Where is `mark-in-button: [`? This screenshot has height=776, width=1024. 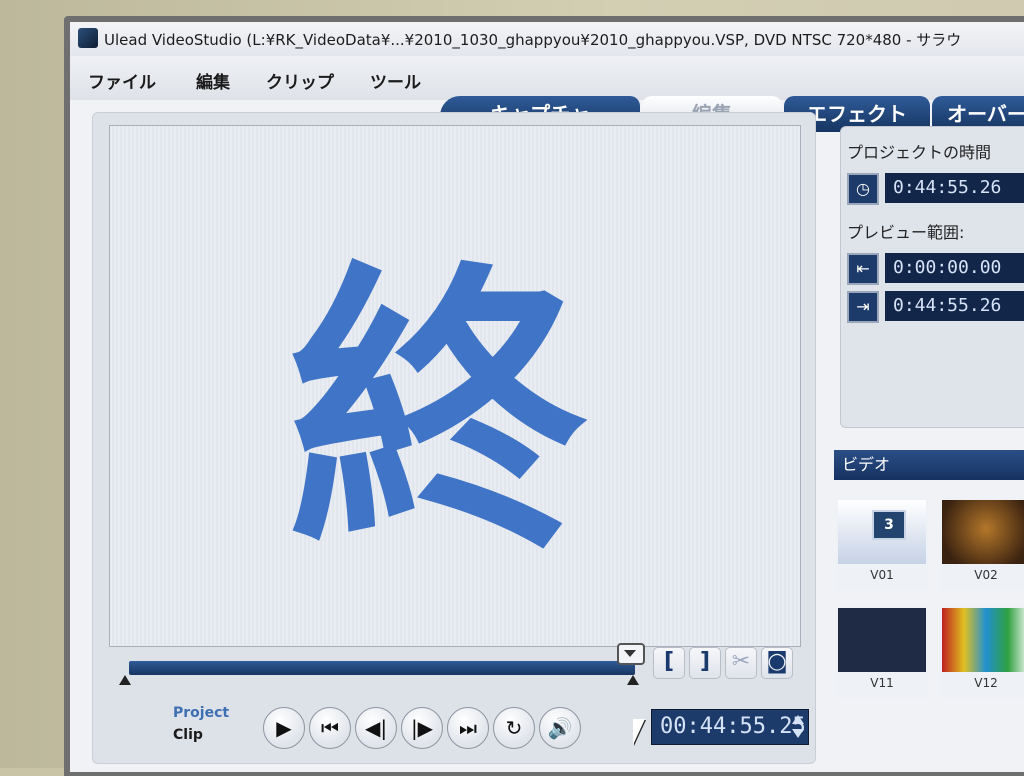
mark-in-button: [ is located at coordinates (669, 663).